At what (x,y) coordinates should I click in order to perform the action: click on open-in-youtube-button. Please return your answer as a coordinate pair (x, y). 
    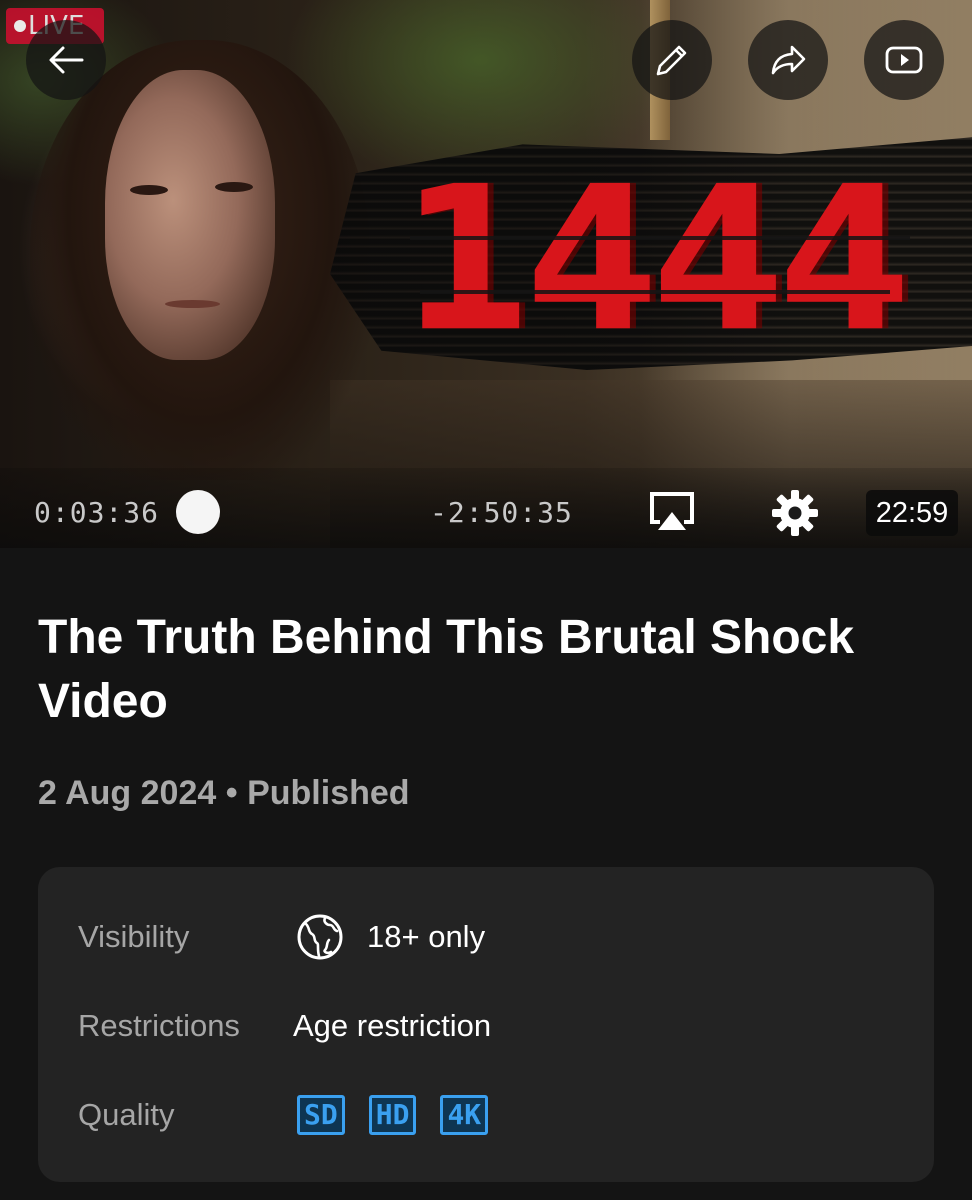
    Looking at the image, I should click on (904, 60).